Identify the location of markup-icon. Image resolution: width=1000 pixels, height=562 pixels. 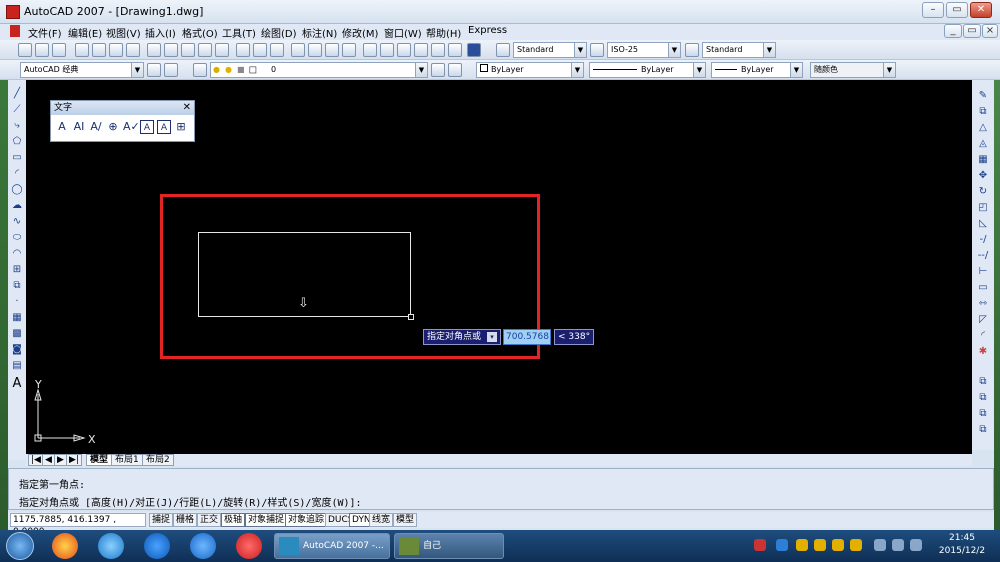
(438, 50).